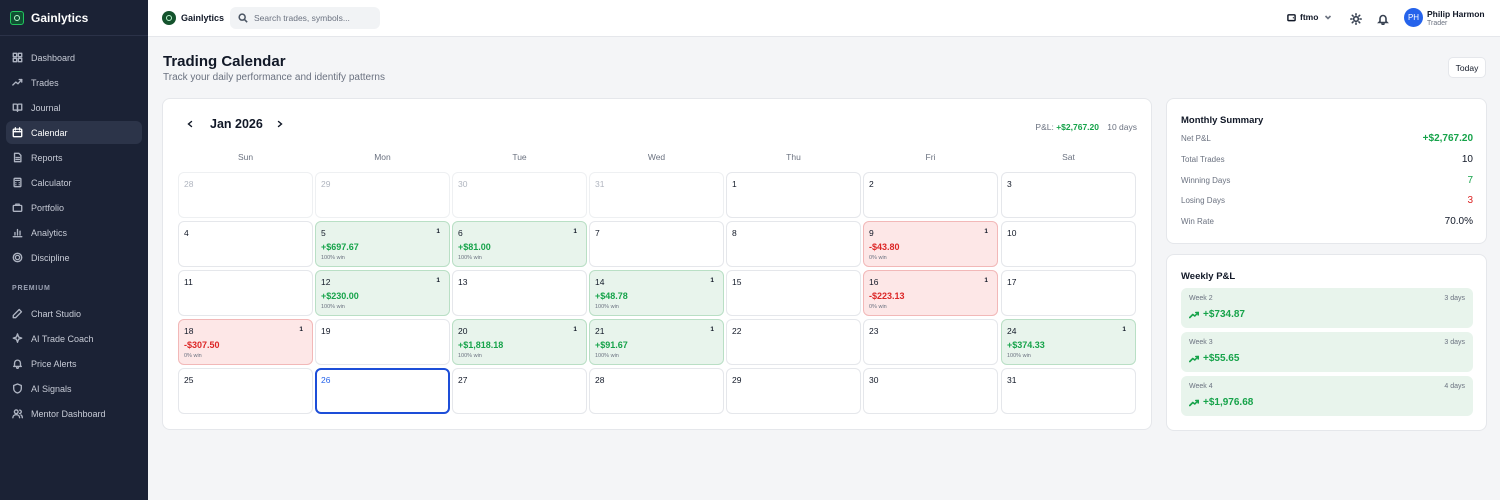  What do you see at coordinates (45, 82) in the screenshot?
I see `sidebar-item-label: Trades` at bounding box center [45, 82].